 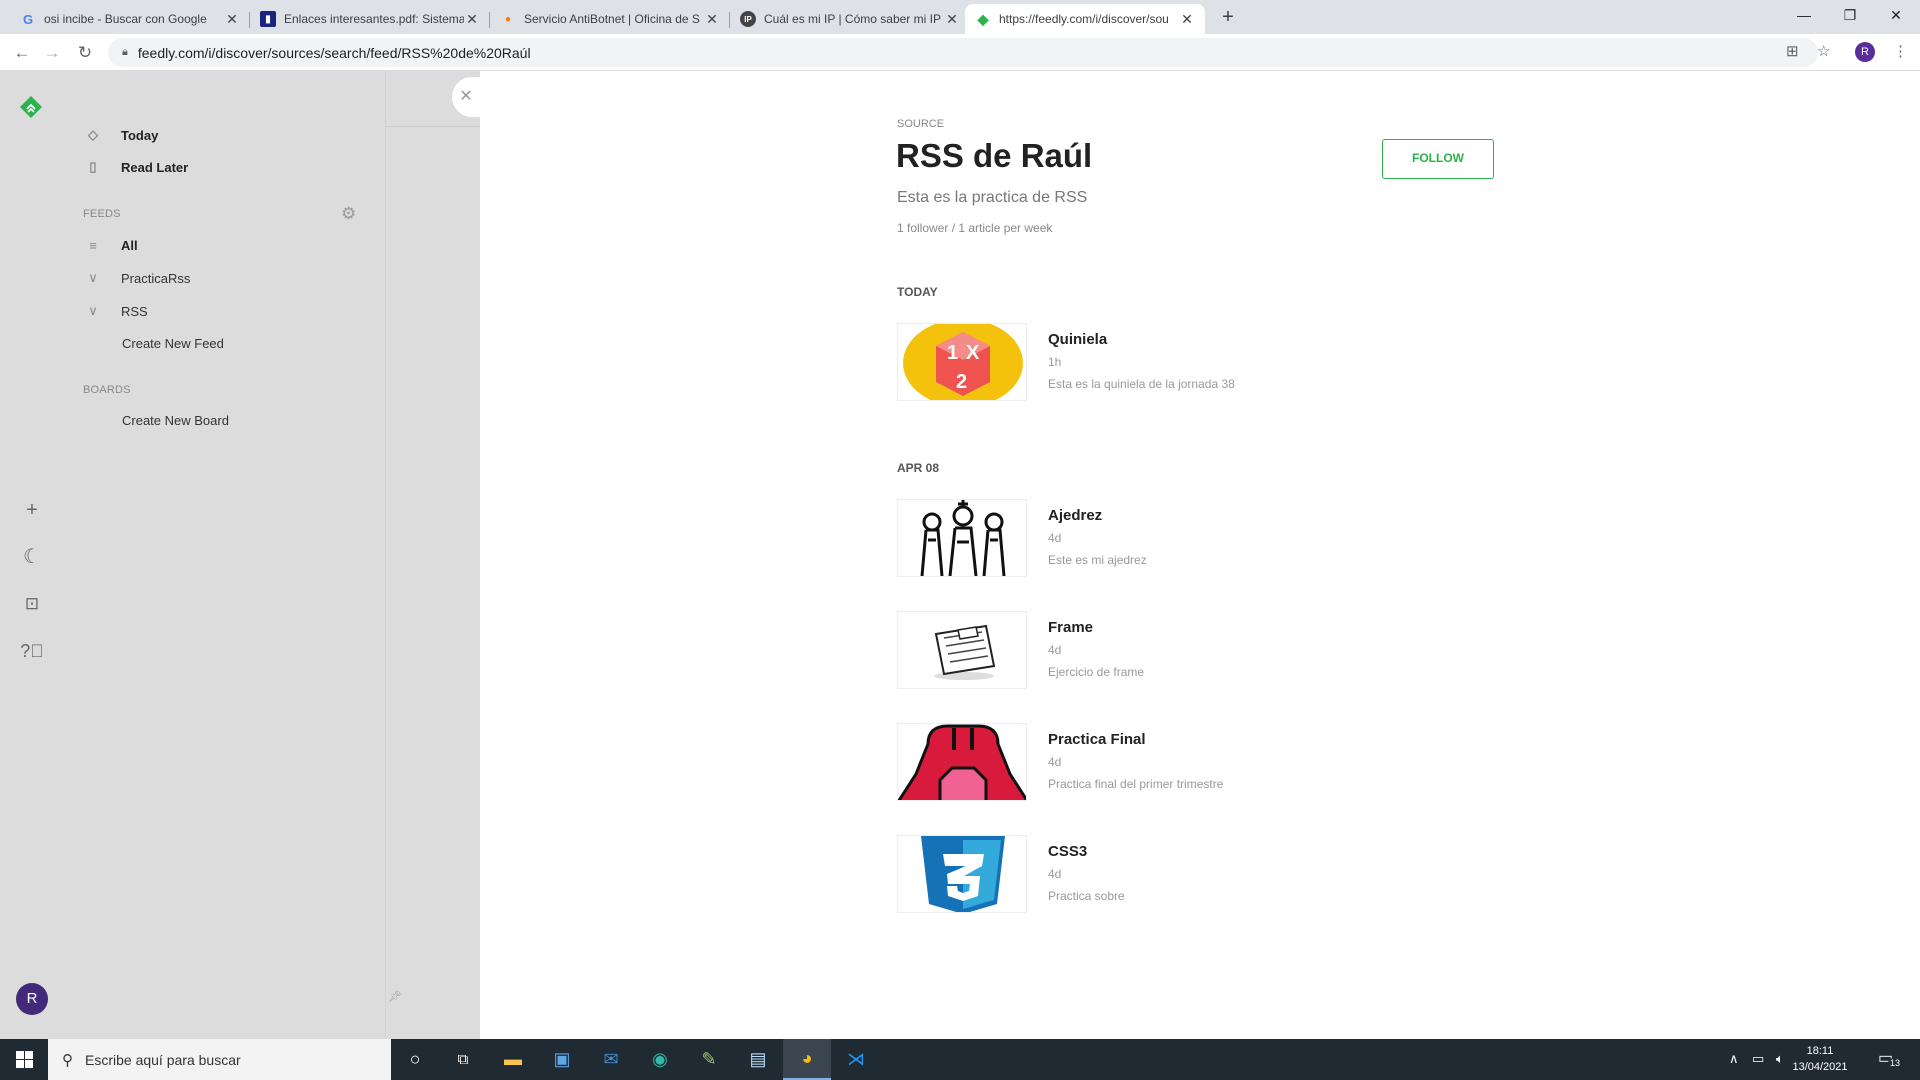 What do you see at coordinates (1228, 17) in the screenshot?
I see `new-tab-button: +` at bounding box center [1228, 17].